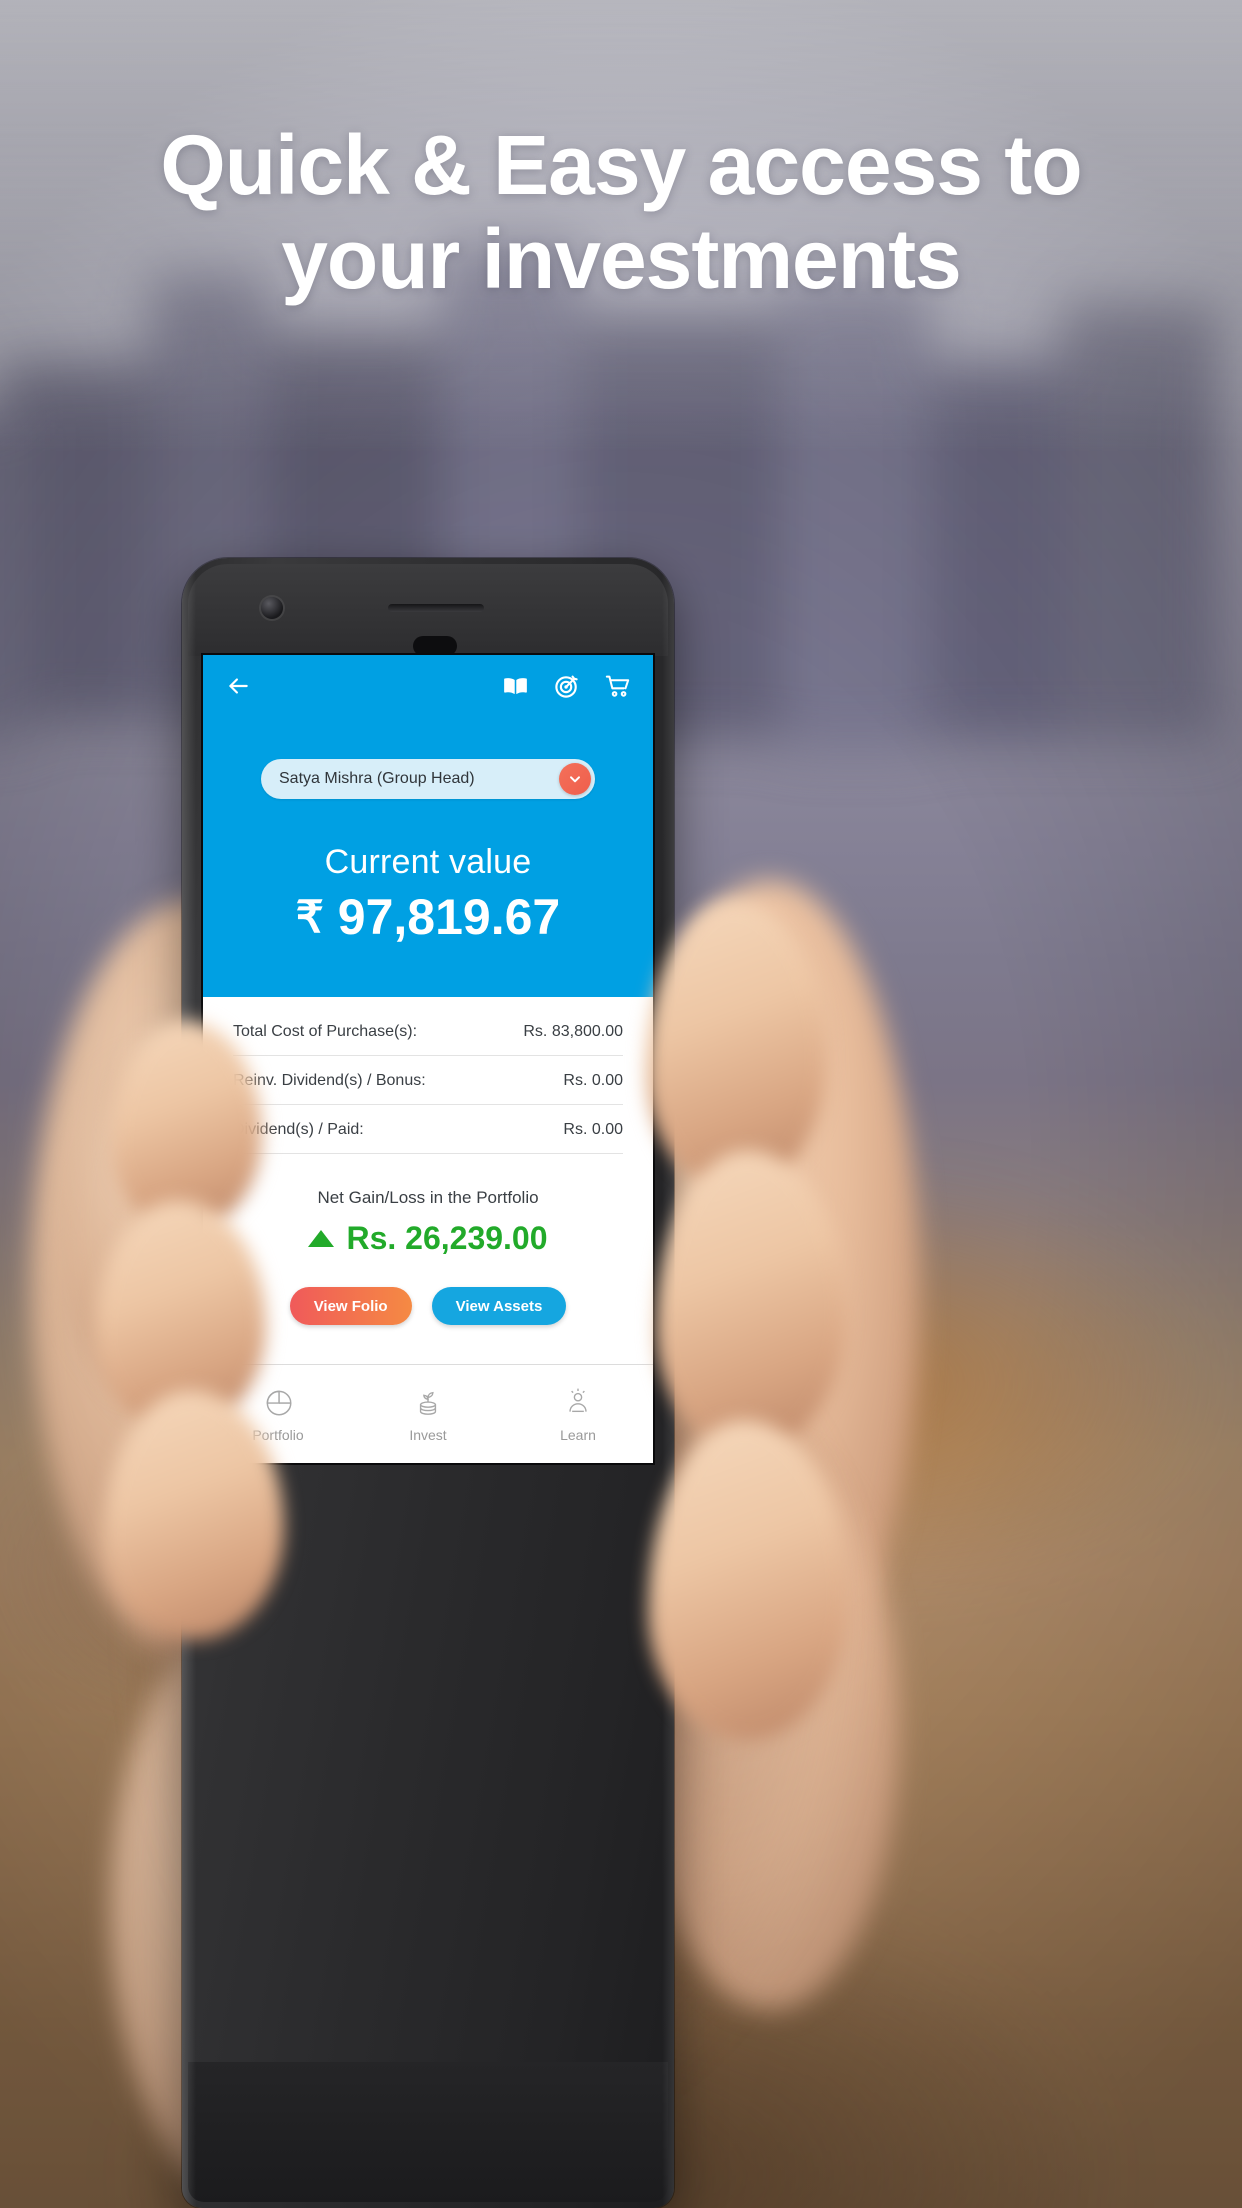  I want to click on tab-label: Learn, so click(578, 1435).